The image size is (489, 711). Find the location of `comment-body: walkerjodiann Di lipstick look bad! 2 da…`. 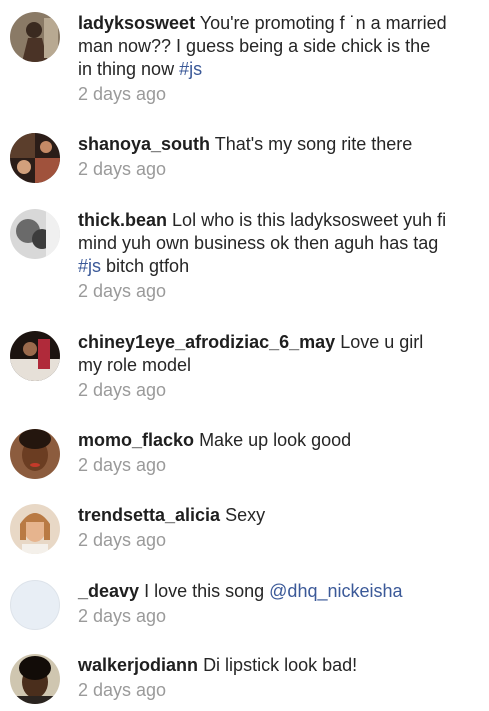

comment-body: walkerjodiann Di lipstick look bad! 2 da… is located at coordinates (263, 678).